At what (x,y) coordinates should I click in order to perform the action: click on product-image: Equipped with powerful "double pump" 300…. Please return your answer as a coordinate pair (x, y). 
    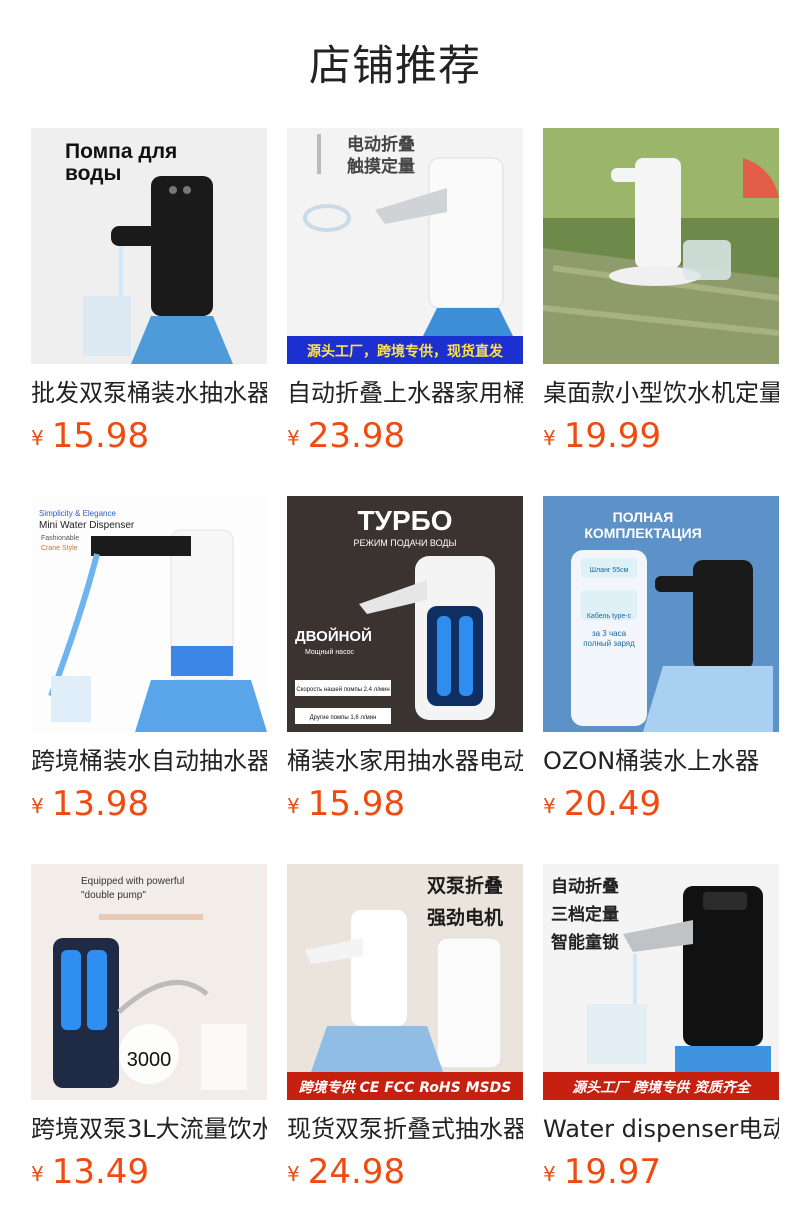
    Looking at the image, I should click on (149, 982).